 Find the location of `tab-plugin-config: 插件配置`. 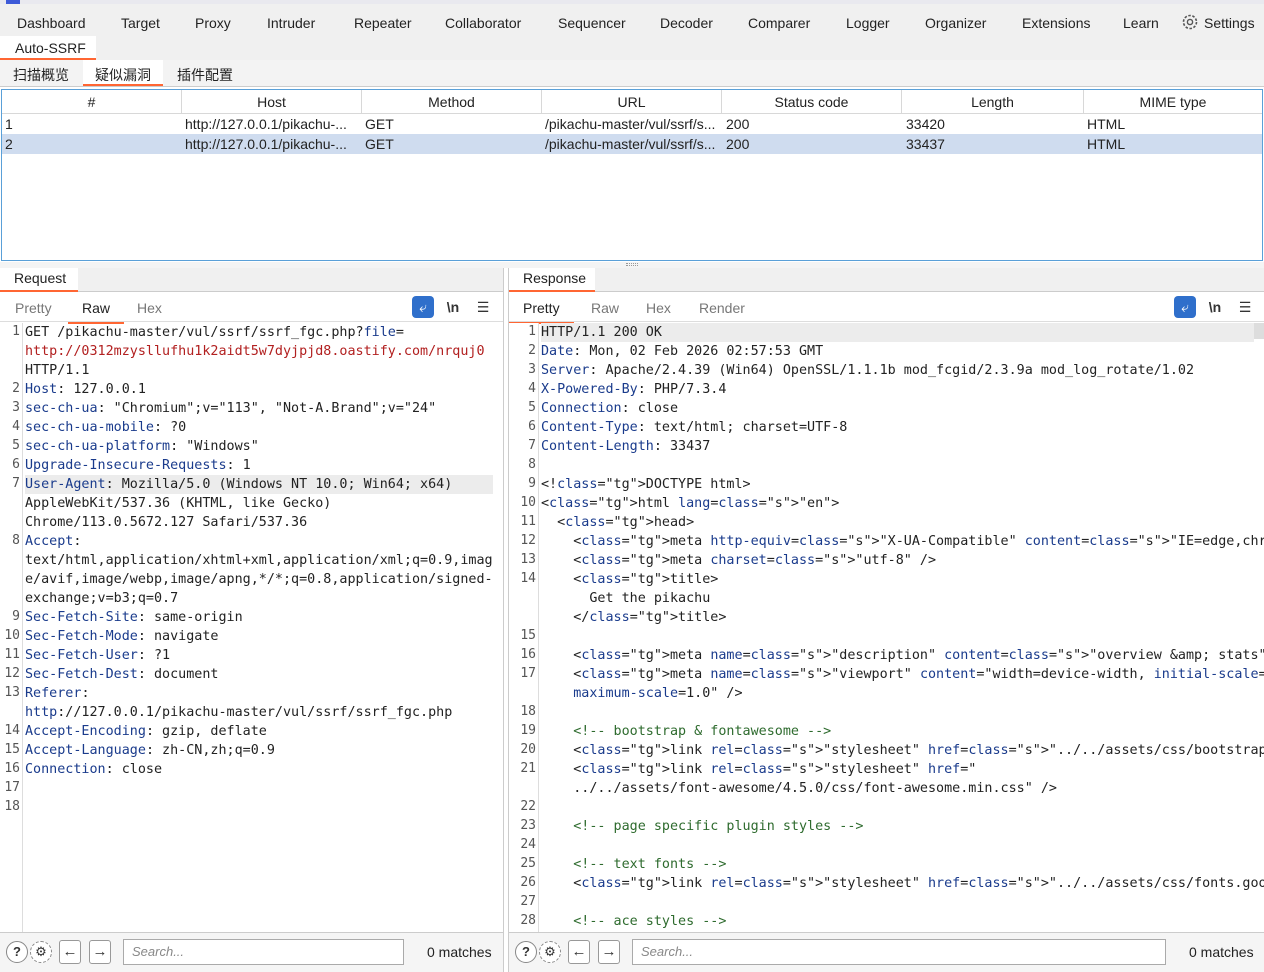

tab-plugin-config: 插件配置 is located at coordinates (205, 73).